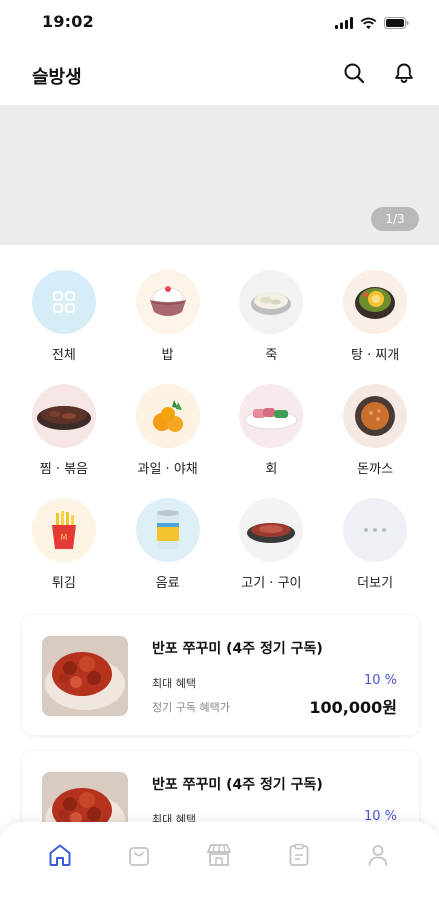 This screenshot has height=900, width=439. I want to click on category-label: 회, so click(271, 469).